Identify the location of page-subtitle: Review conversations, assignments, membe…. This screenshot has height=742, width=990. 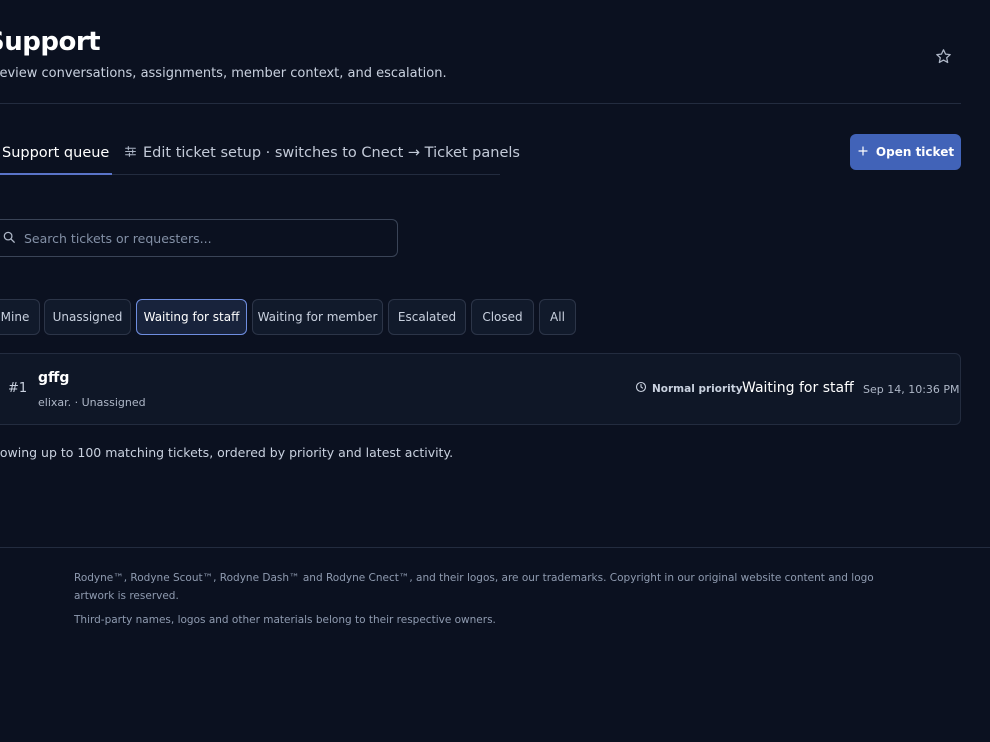
(223, 73).